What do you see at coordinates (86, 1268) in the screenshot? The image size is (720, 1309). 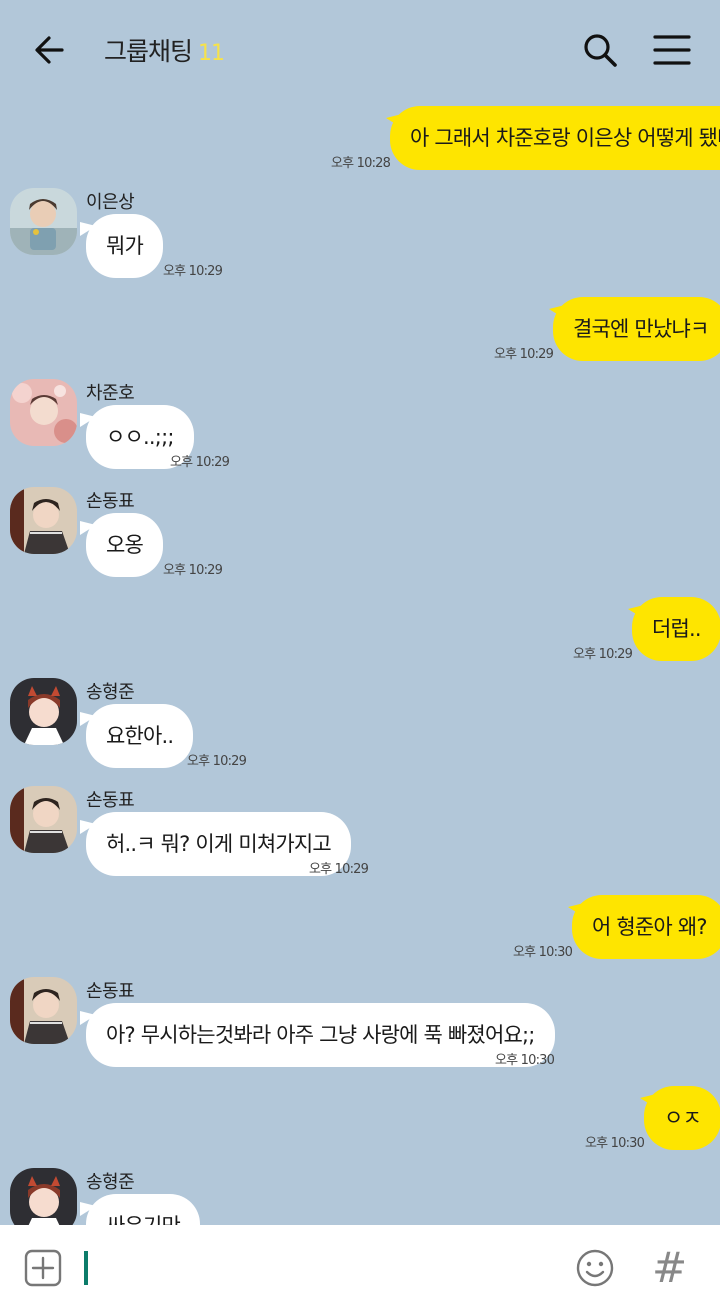 I see `text-cursor` at bounding box center [86, 1268].